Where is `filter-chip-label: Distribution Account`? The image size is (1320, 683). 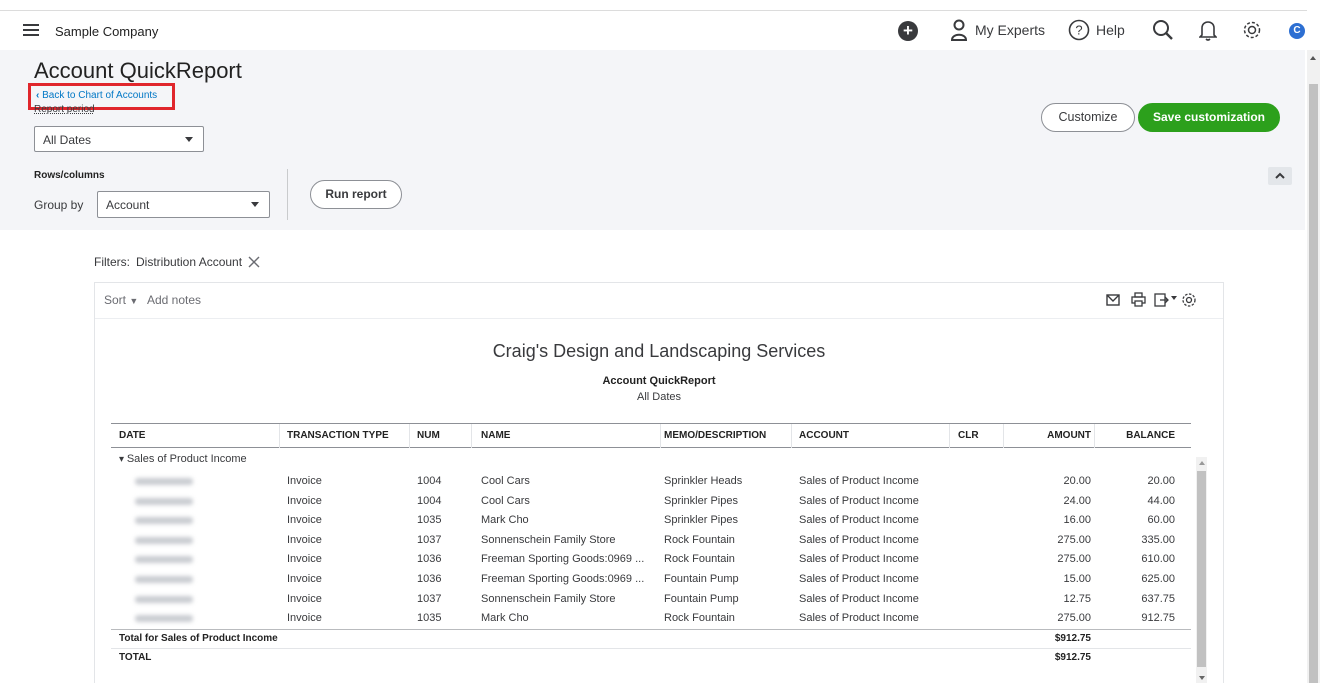
filter-chip-label: Distribution Account is located at coordinates (189, 262).